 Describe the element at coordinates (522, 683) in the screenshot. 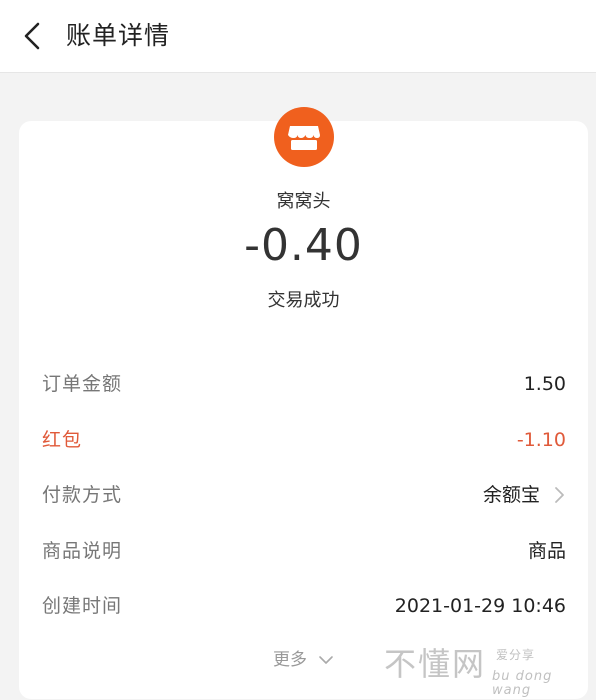

I see `watermark-pinyin: bu dong wang` at that location.